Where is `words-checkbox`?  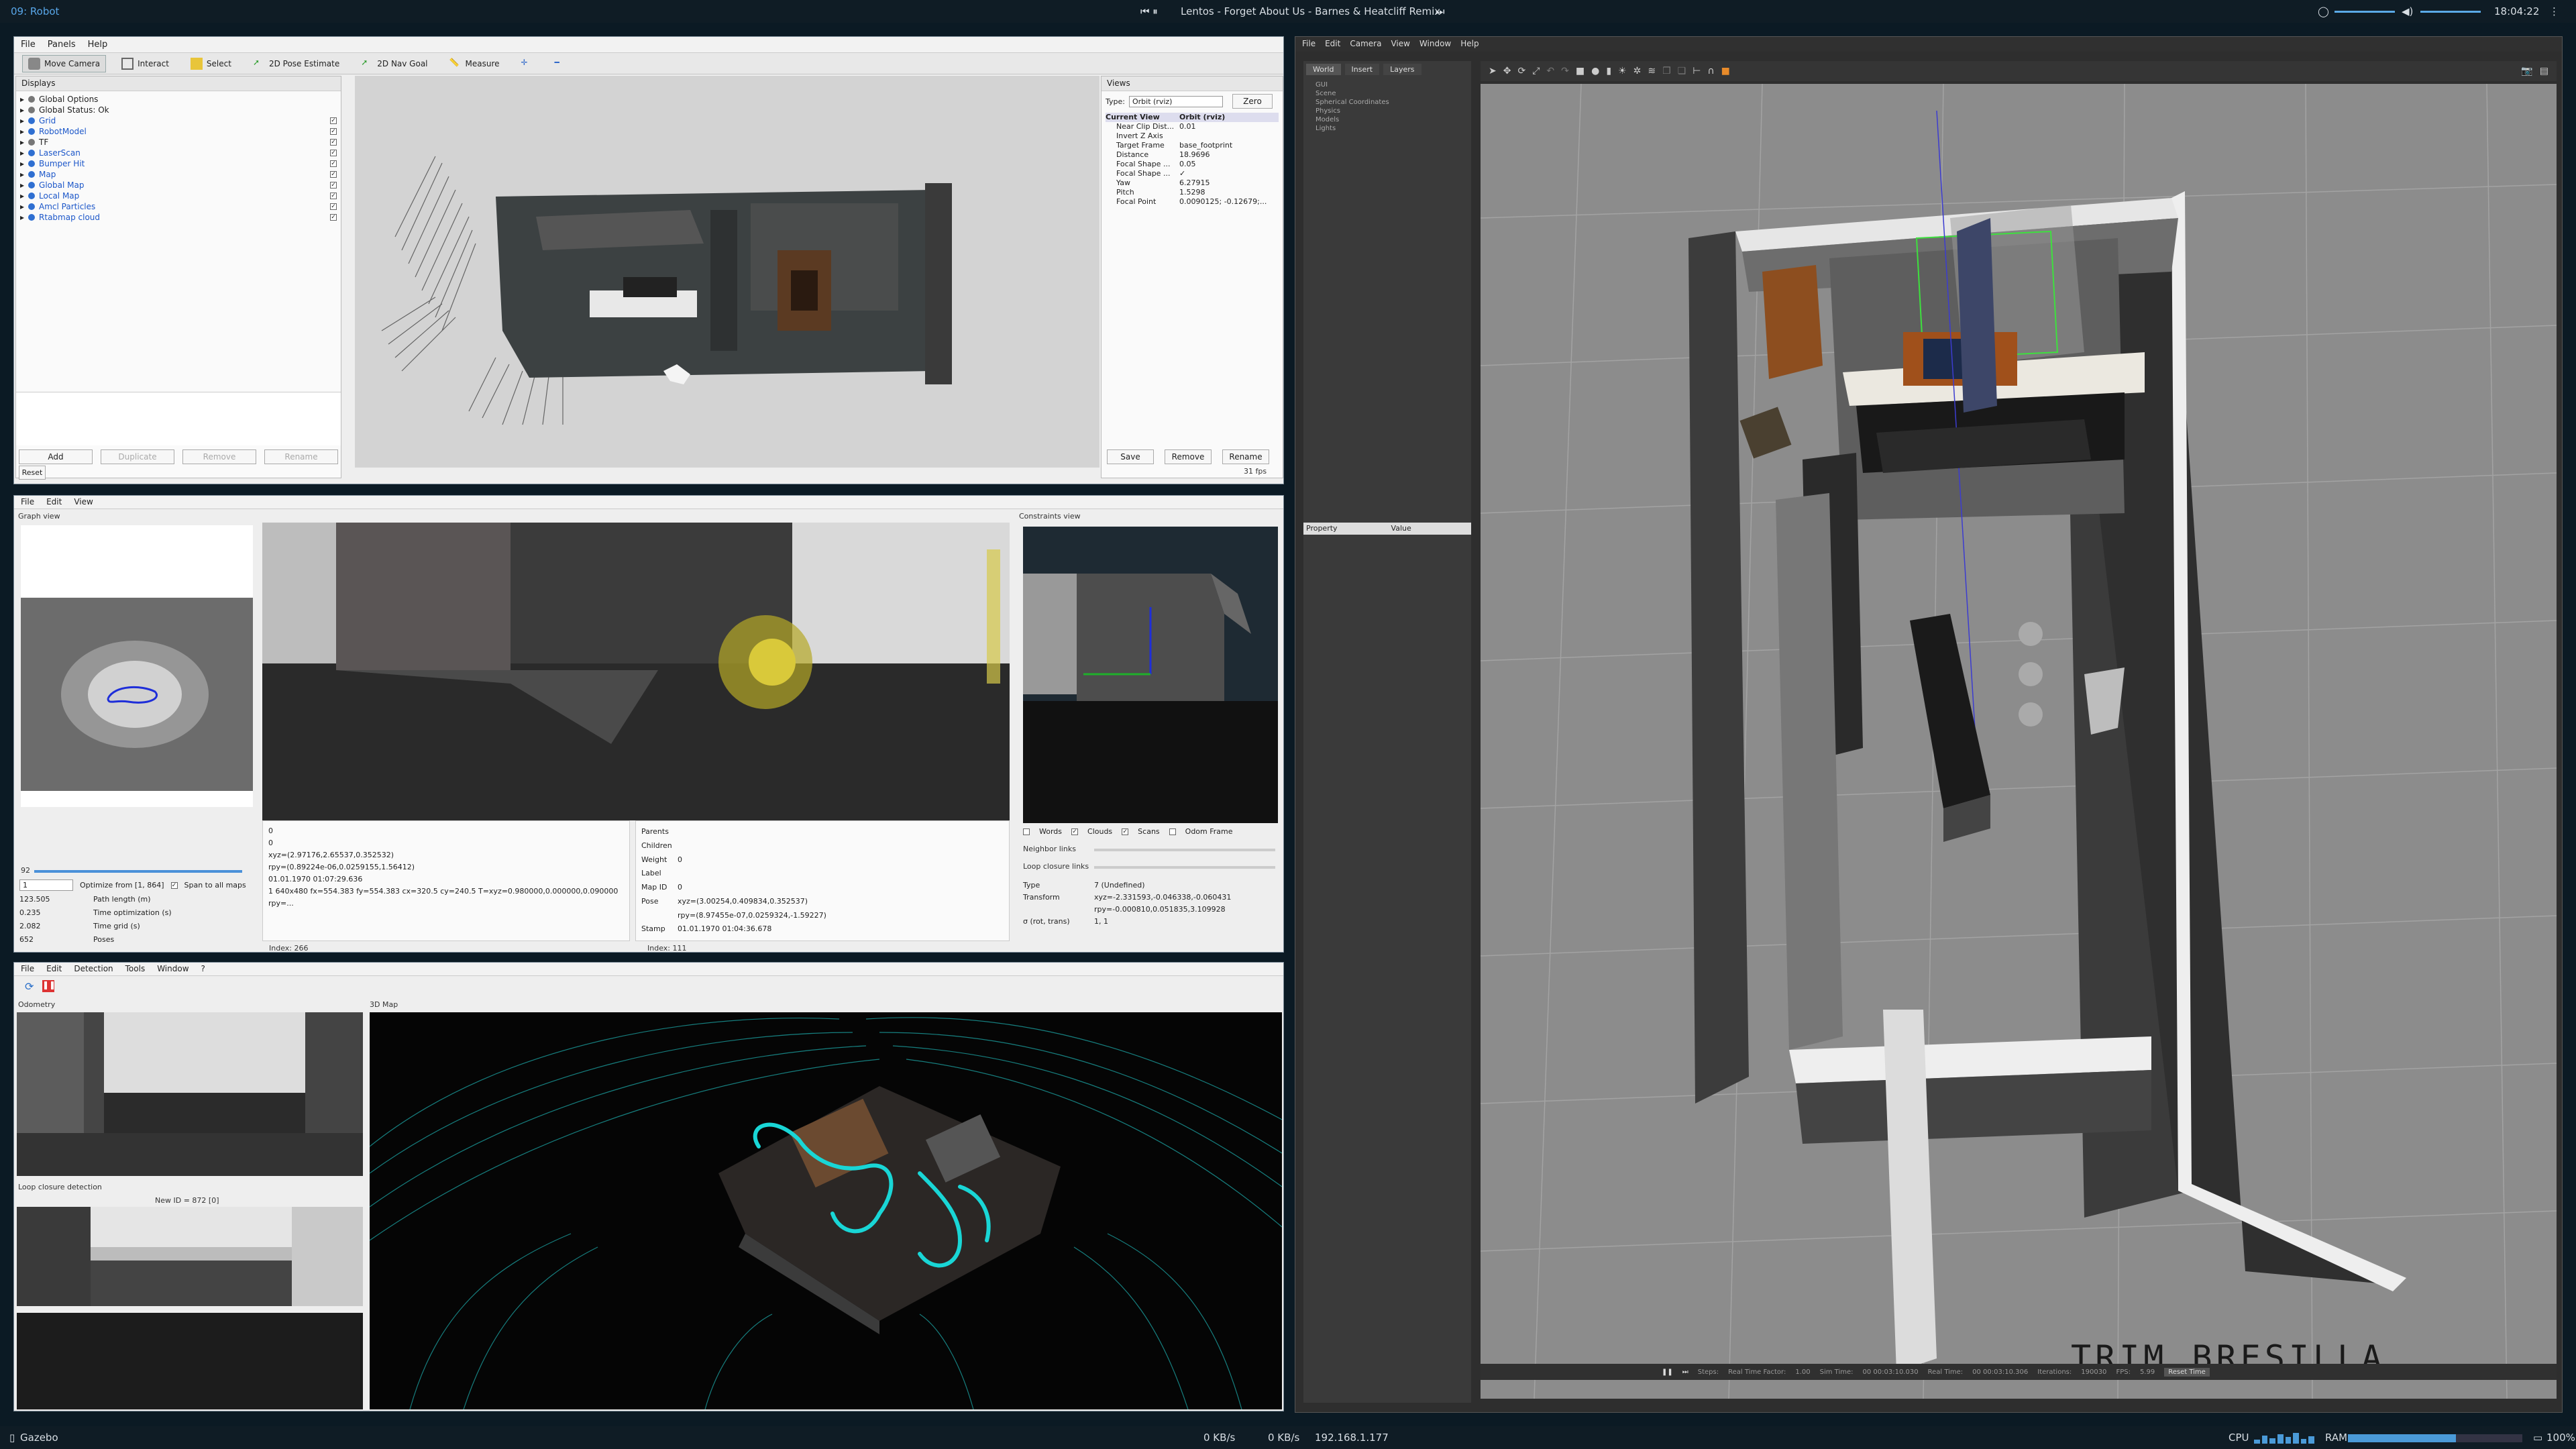
words-checkbox is located at coordinates (1026, 831).